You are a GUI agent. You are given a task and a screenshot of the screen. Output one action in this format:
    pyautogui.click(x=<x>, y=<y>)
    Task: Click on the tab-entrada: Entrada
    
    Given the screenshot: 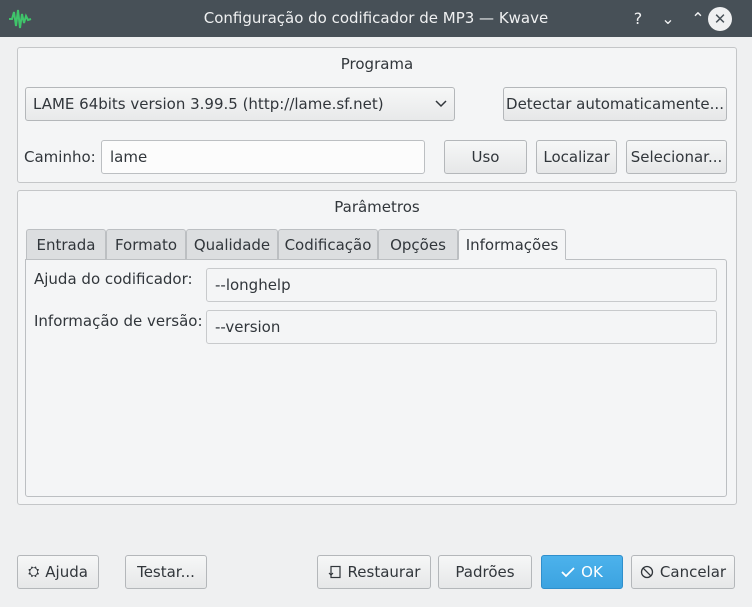 What is the action you would take?
    pyautogui.click(x=66, y=244)
    